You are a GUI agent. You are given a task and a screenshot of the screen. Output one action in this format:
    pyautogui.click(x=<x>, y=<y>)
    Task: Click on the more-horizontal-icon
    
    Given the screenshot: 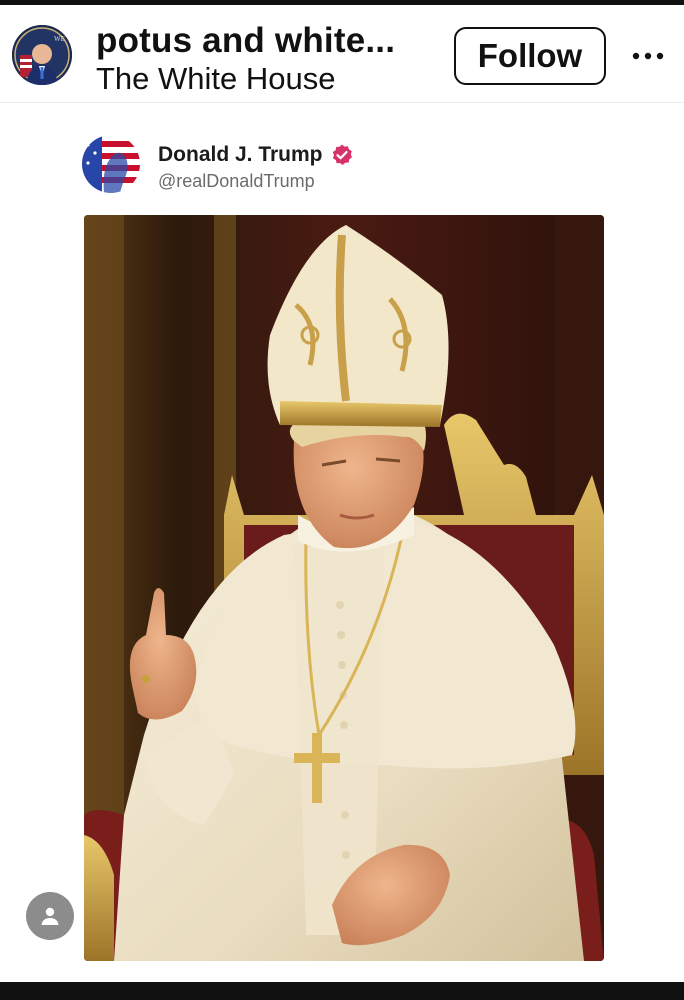 What is the action you would take?
    pyautogui.click(x=648, y=56)
    